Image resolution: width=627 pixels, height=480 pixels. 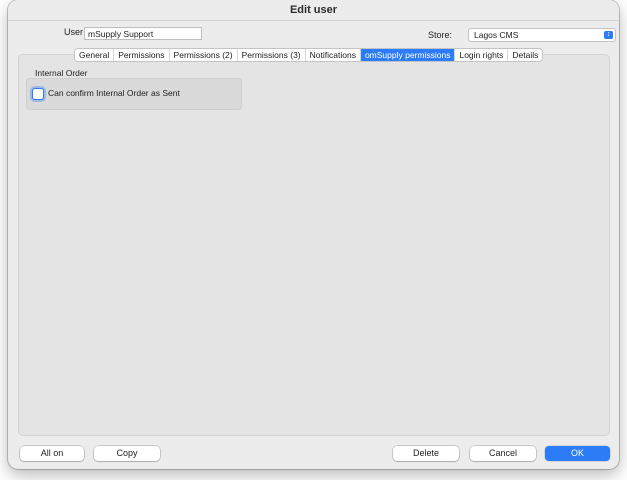 What do you see at coordinates (440, 35) in the screenshot?
I see `store-label: Store:` at bounding box center [440, 35].